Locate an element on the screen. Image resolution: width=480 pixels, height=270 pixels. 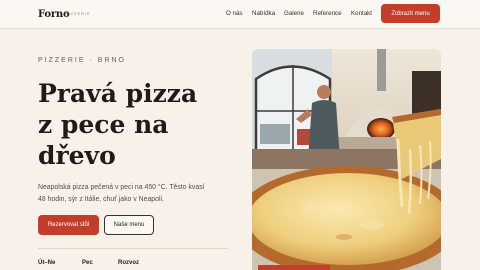
reserve-table-button: Rezervovat stůl is located at coordinates (68, 225).